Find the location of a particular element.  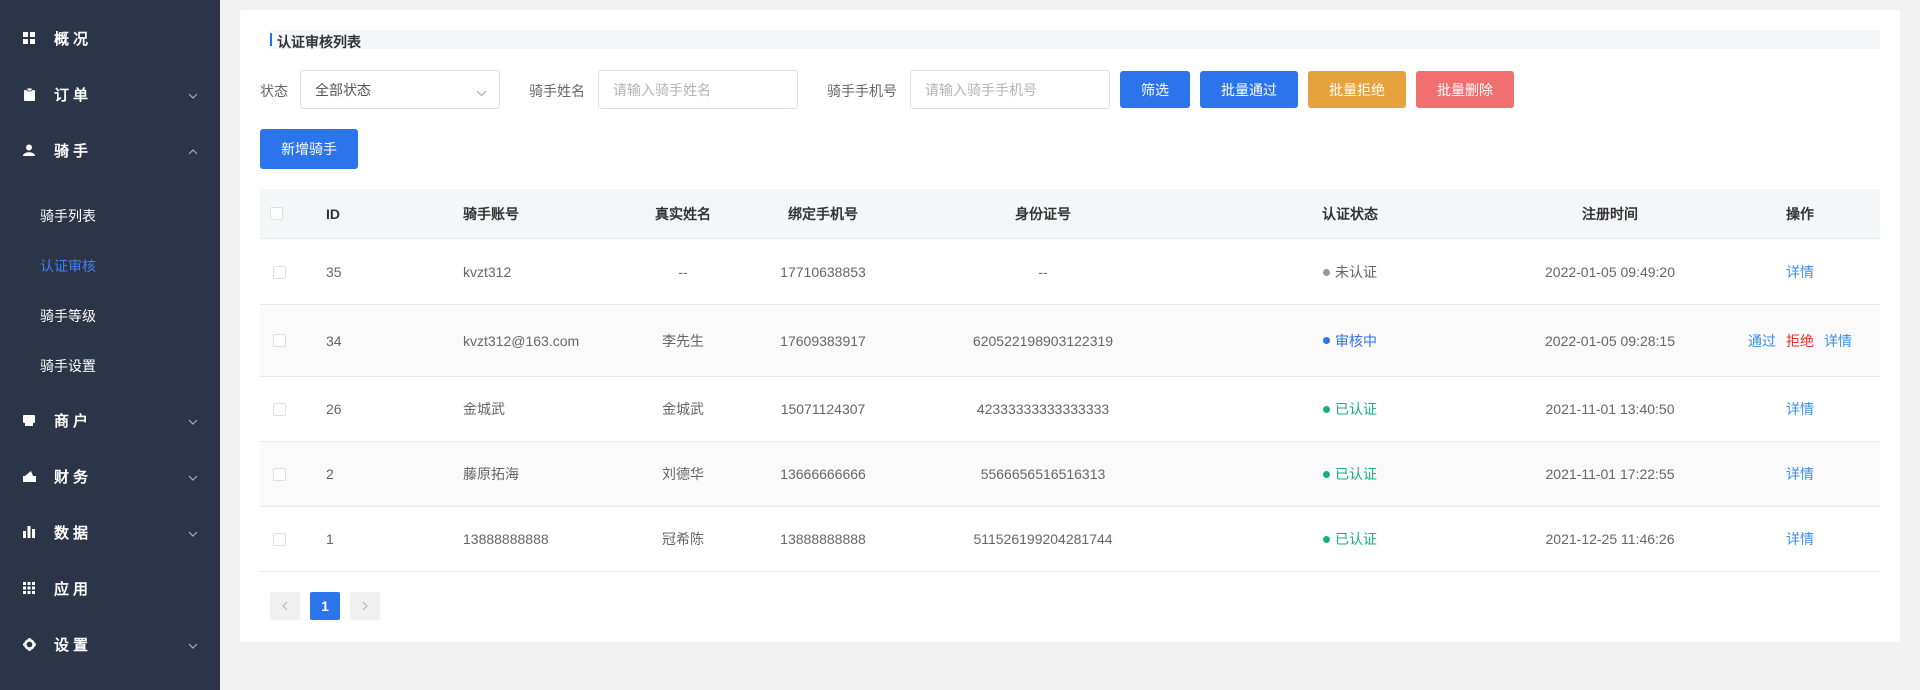

col-id: ID is located at coordinates (333, 213).